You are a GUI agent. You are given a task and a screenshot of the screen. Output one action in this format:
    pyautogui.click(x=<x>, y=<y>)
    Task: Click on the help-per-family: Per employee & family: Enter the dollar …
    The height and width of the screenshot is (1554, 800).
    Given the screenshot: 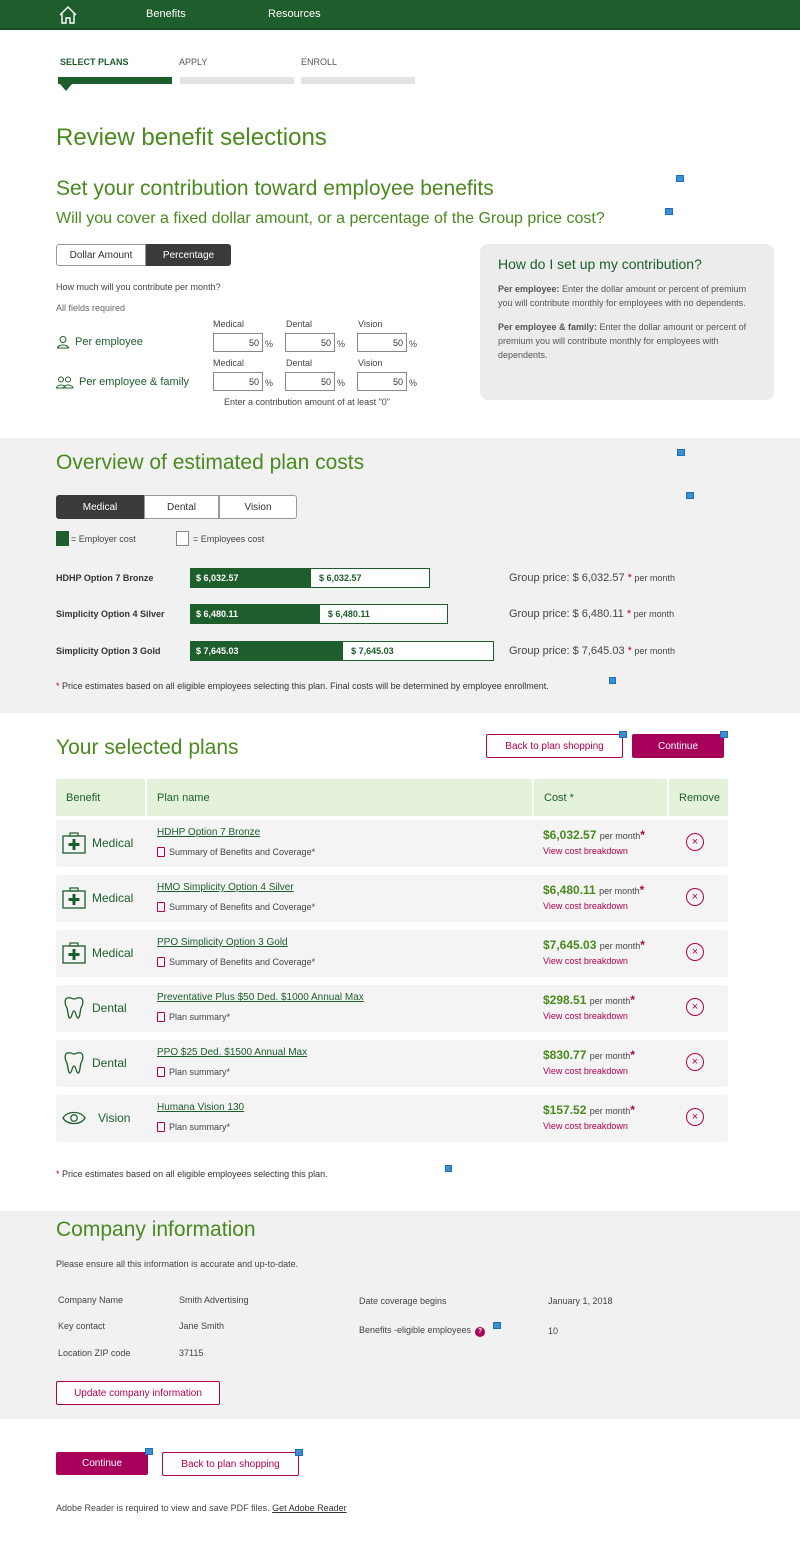 What is the action you would take?
    pyautogui.click(x=622, y=341)
    